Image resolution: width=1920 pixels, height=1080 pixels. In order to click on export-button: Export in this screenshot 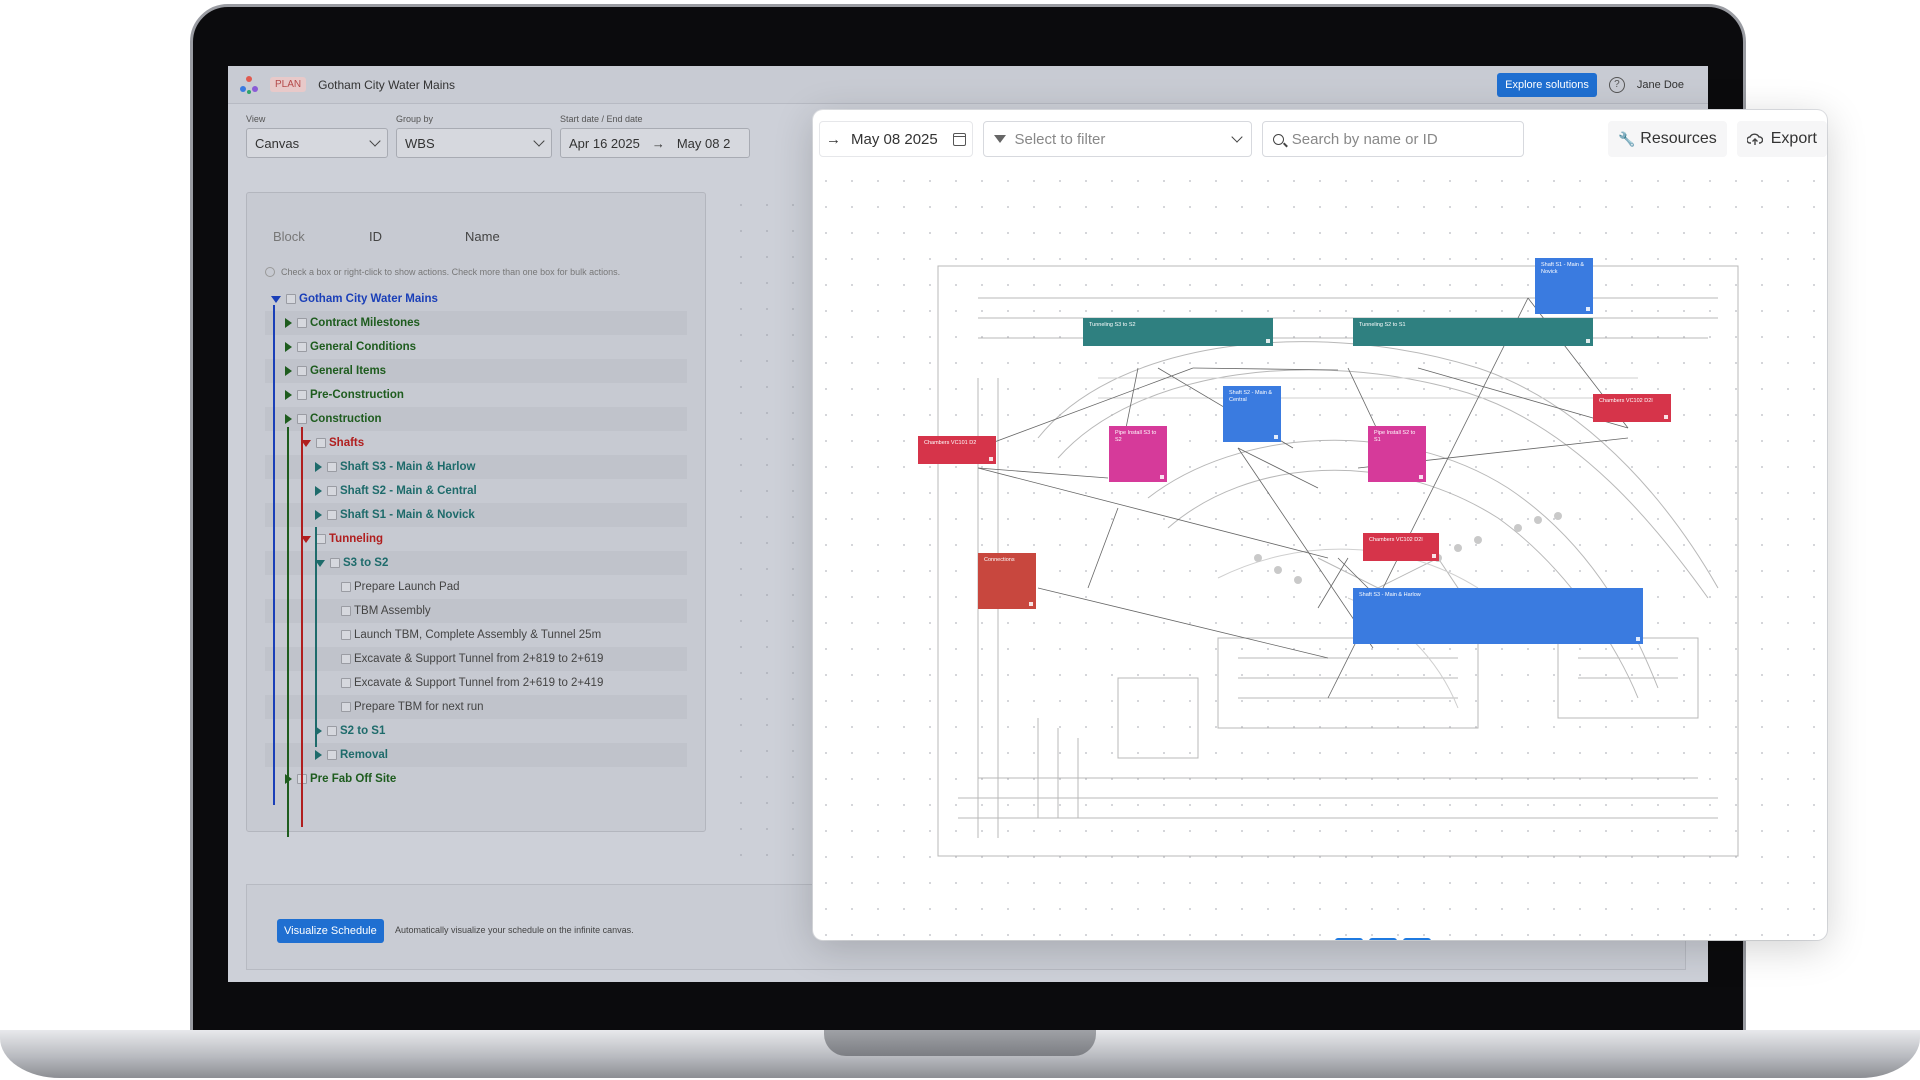, I will do `click(1781, 139)`.